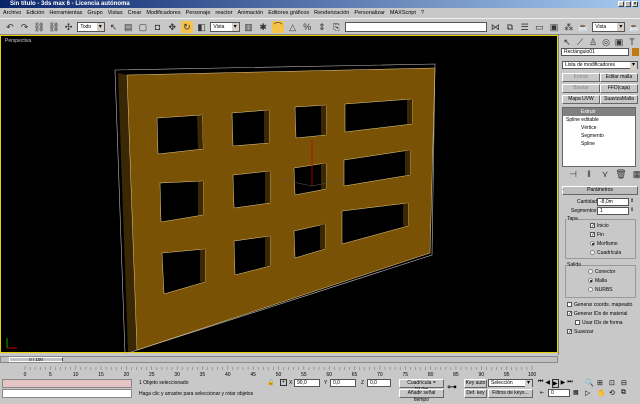 The height and width of the screenshot is (404, 640). Describe the element at coordinates (590, 271) in the screenshot. I see `patch-radio` at that location.